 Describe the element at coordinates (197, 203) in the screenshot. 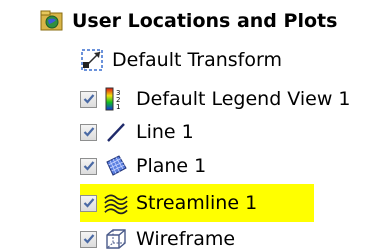

I see `tree-item-label: Streamline 1` at that location.